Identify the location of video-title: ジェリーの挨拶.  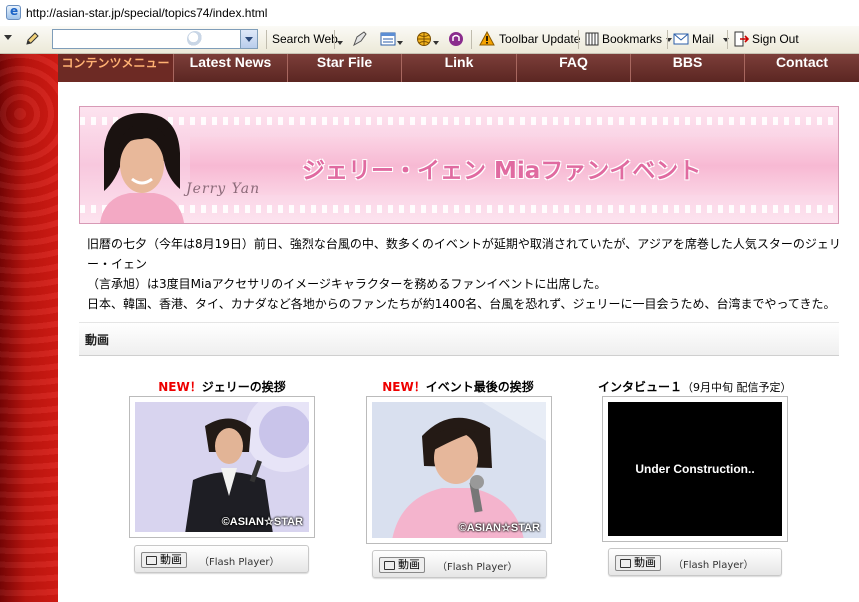
(243, 387).